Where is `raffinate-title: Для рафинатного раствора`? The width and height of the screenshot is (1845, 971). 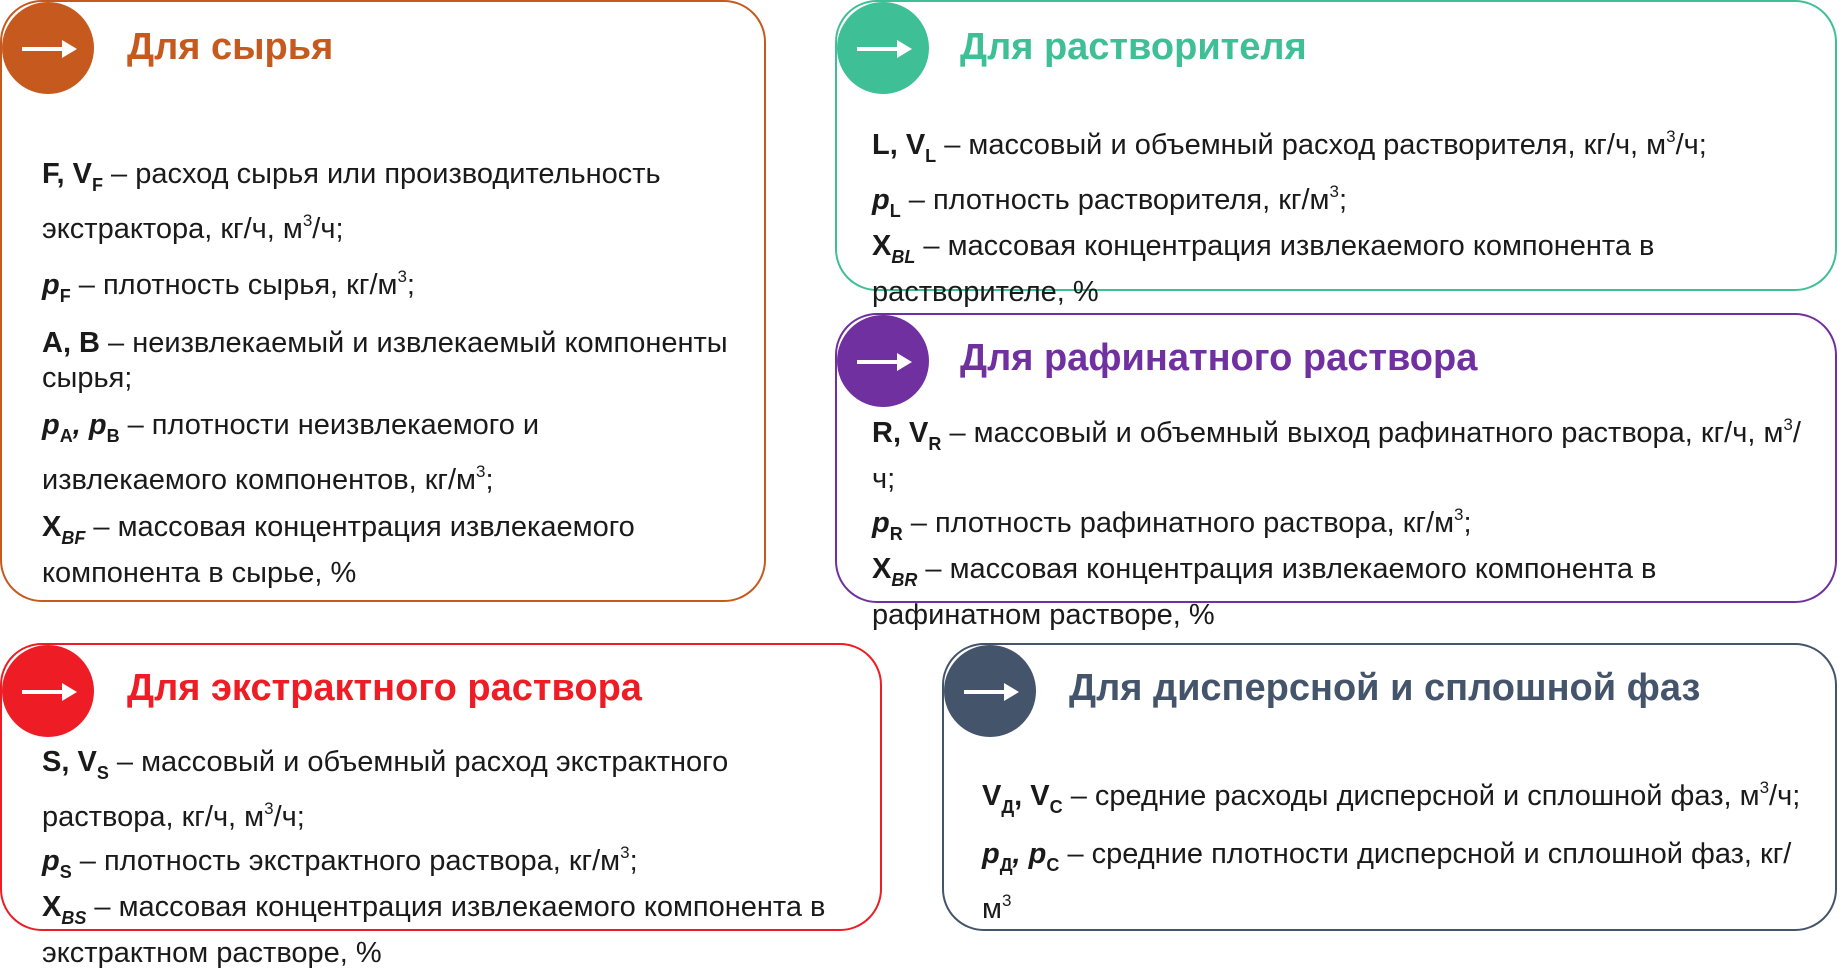
raffinate-title: Для рафинатного раствора is located at coordinates (1219, 358).